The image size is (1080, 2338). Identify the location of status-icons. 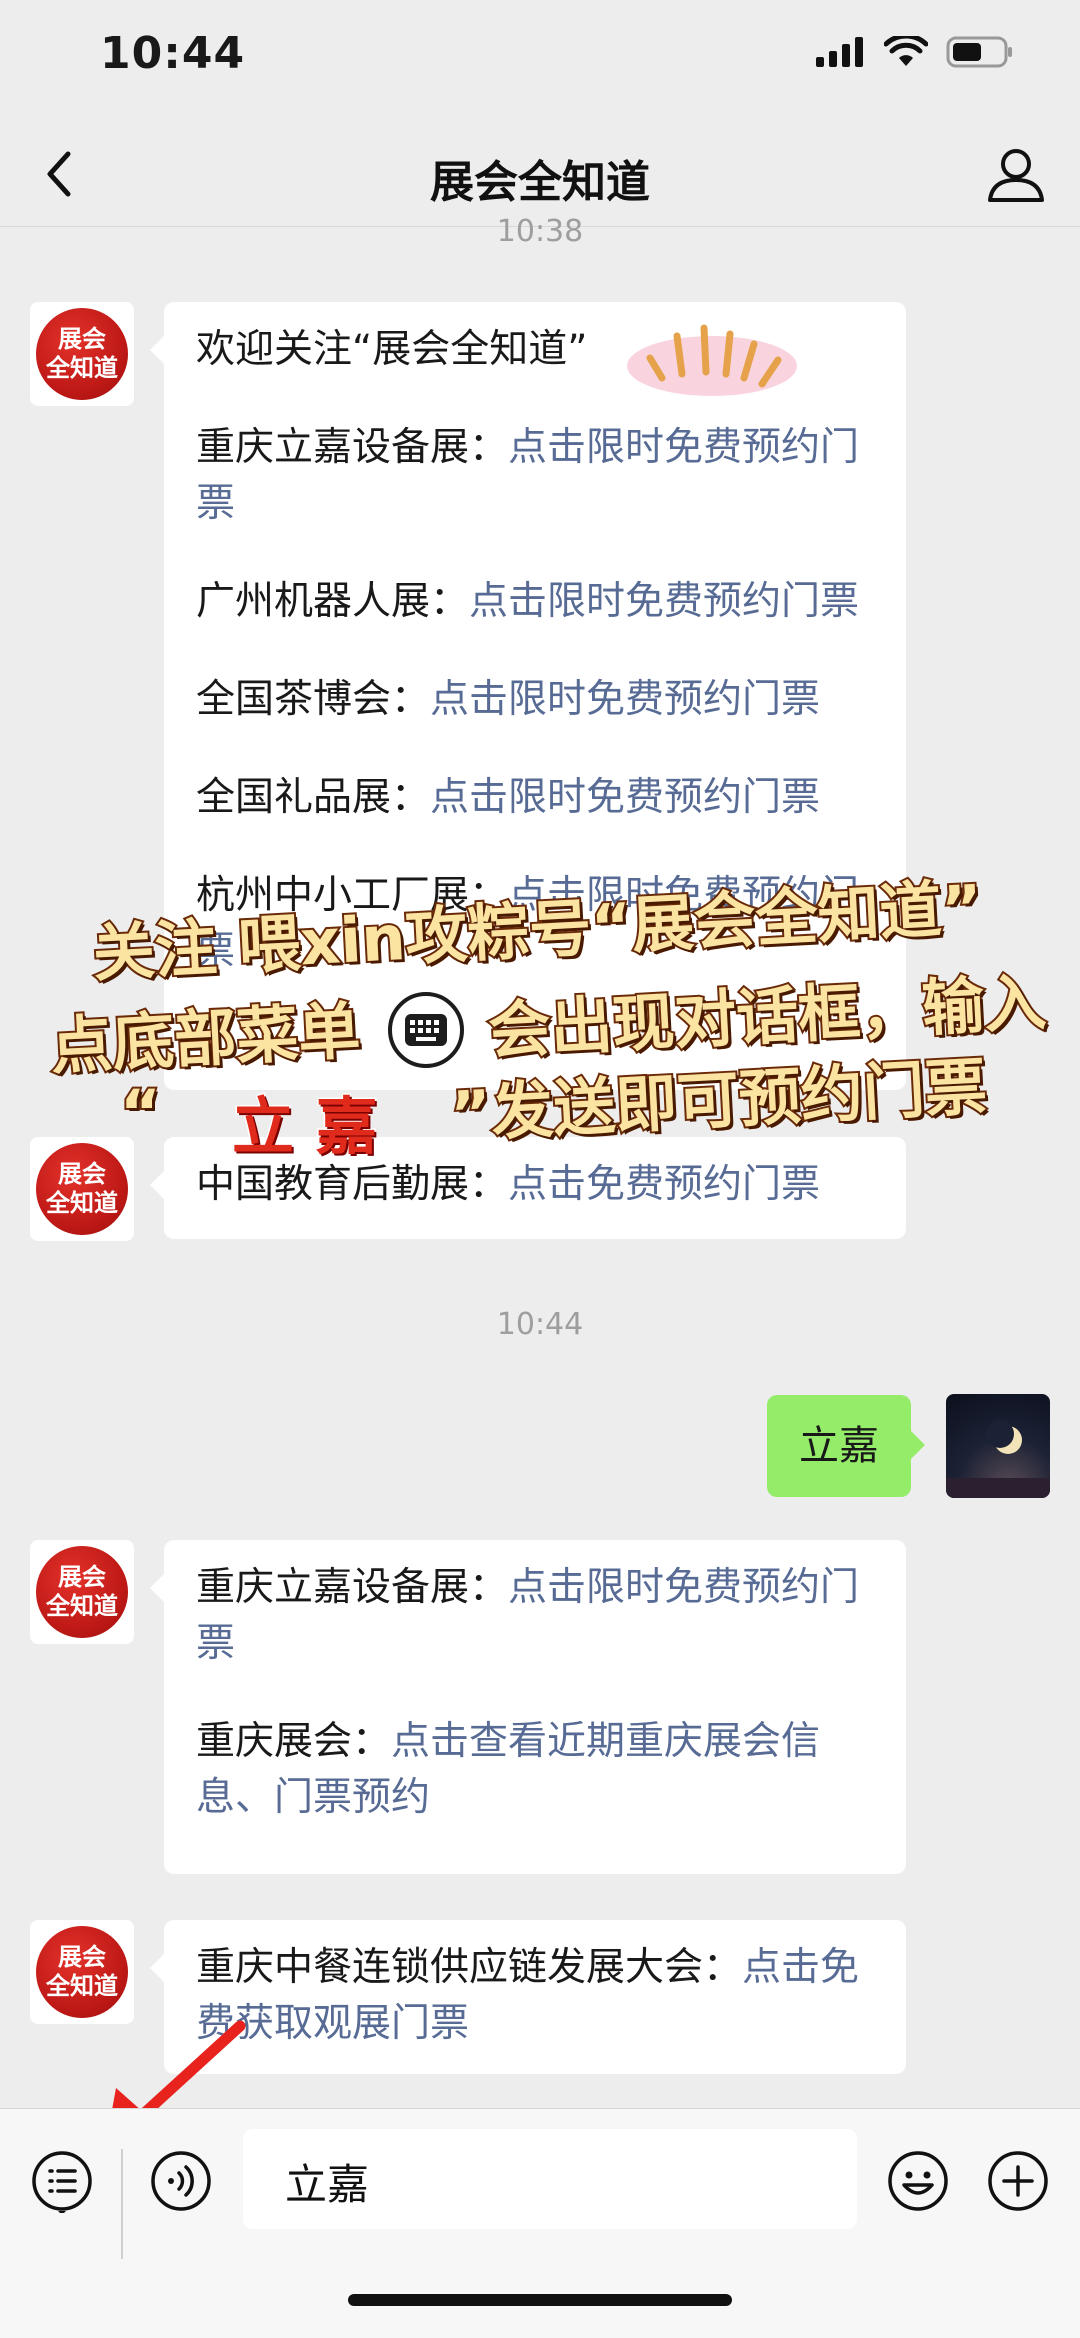
(915, 52).